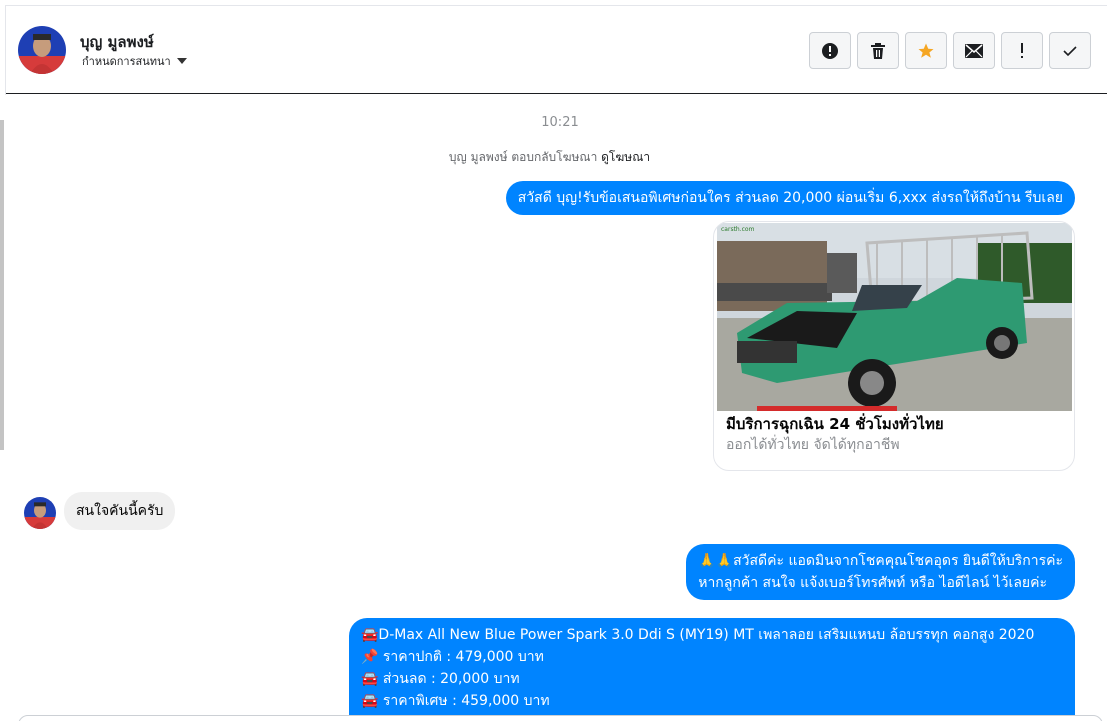 The width and height of the screenshot is (1107, 721). I want to click on conversation-header: บุญ มูลพงษ์ กำหนดการสนทนา, so click(556, 50).